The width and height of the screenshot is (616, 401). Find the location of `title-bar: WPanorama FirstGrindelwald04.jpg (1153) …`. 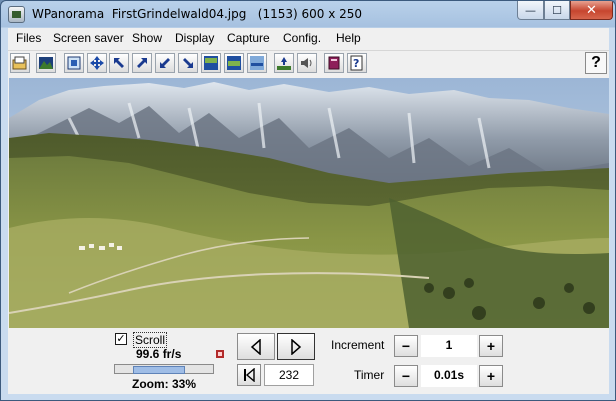

title-bar: WPanorama FirstGrindelwald04.jpg (1153) … is located at coordinates (308, 14).